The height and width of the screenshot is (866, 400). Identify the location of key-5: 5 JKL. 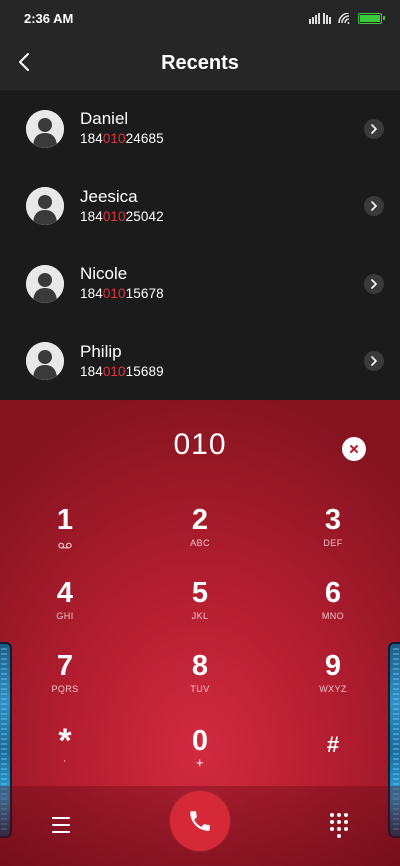
(200, 607).